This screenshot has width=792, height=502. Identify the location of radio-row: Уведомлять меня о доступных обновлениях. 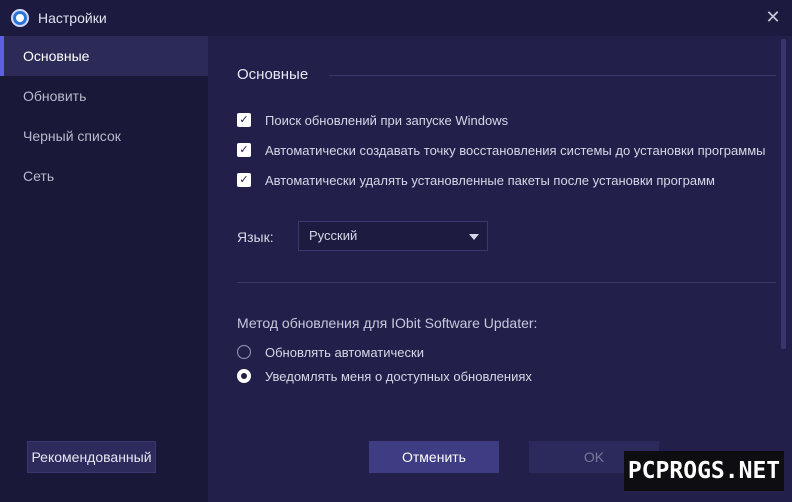
(384, 376).